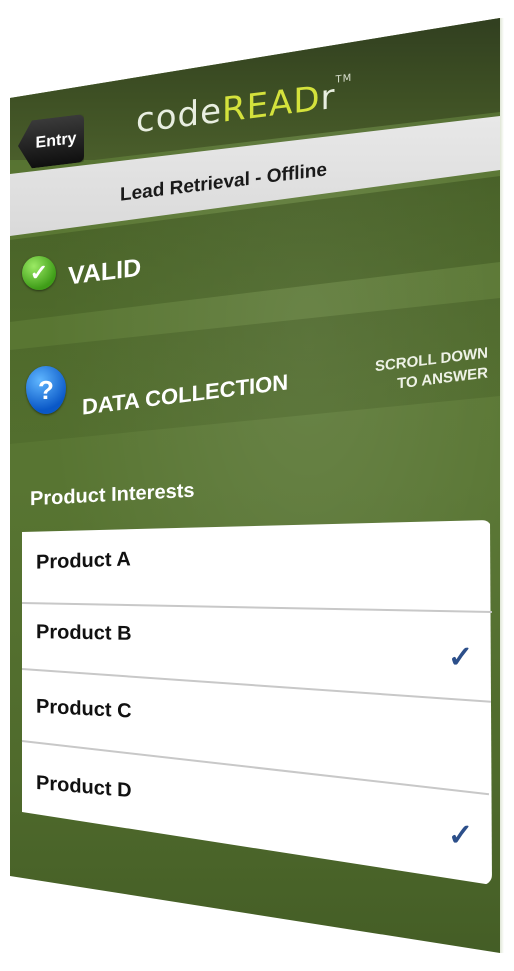 The width and height of the screenshot is (514, 971). I want to click on list-item-label: Product B, so click(84, 633).